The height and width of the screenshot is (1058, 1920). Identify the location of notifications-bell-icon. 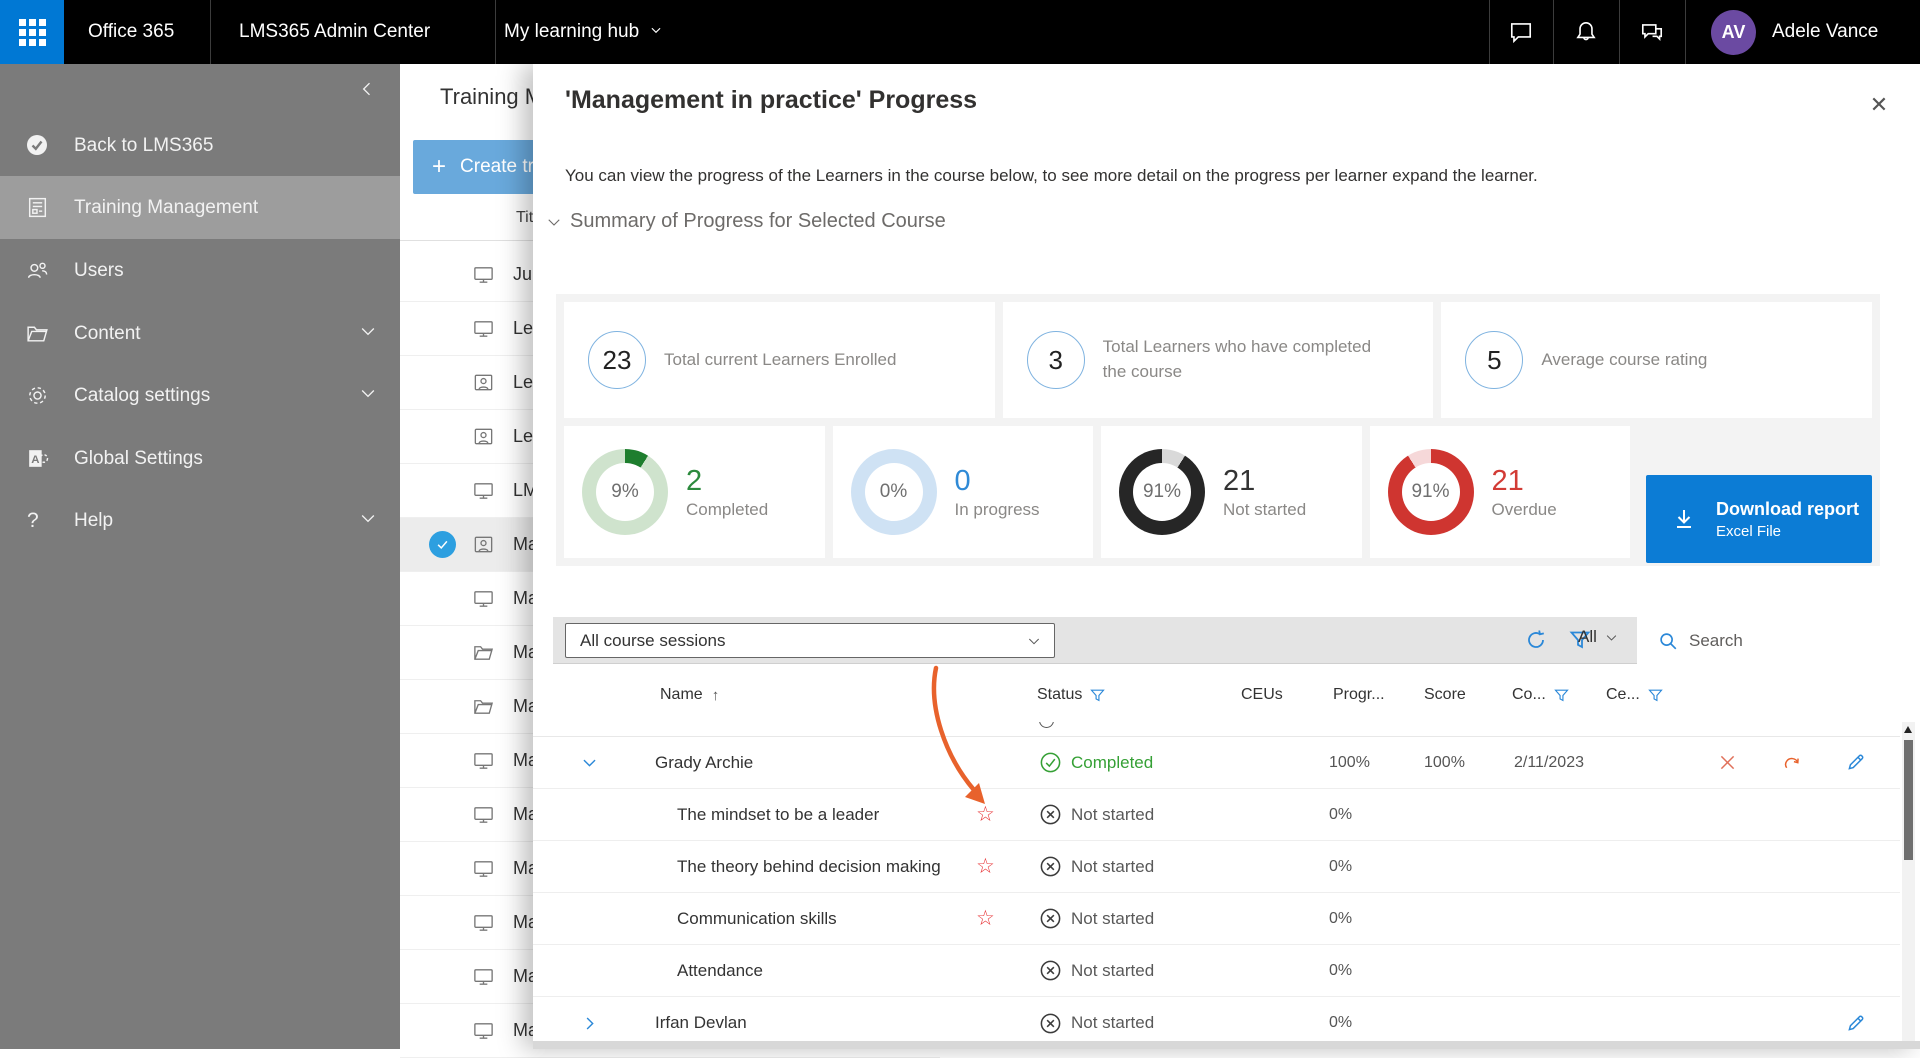
(1586, 32).